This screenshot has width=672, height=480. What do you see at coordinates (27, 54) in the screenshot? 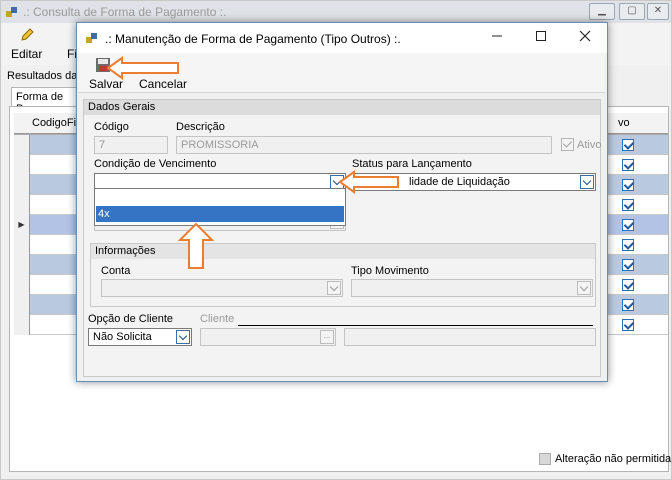
I see `editar-label: Editar` at bounding box center [27, 54].